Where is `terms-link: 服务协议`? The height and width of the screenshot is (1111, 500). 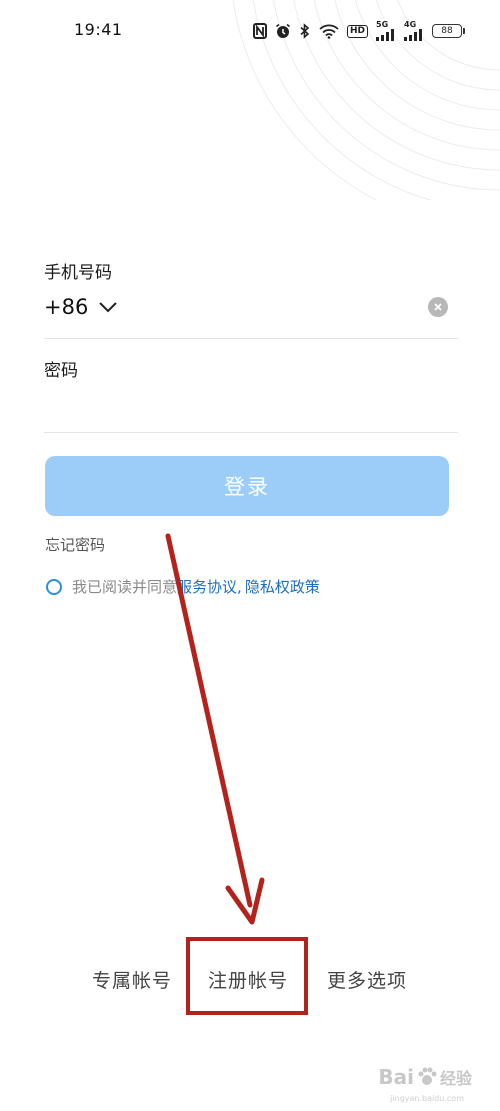 terms-link: 服务协议 is located at coordinates (207, 586).